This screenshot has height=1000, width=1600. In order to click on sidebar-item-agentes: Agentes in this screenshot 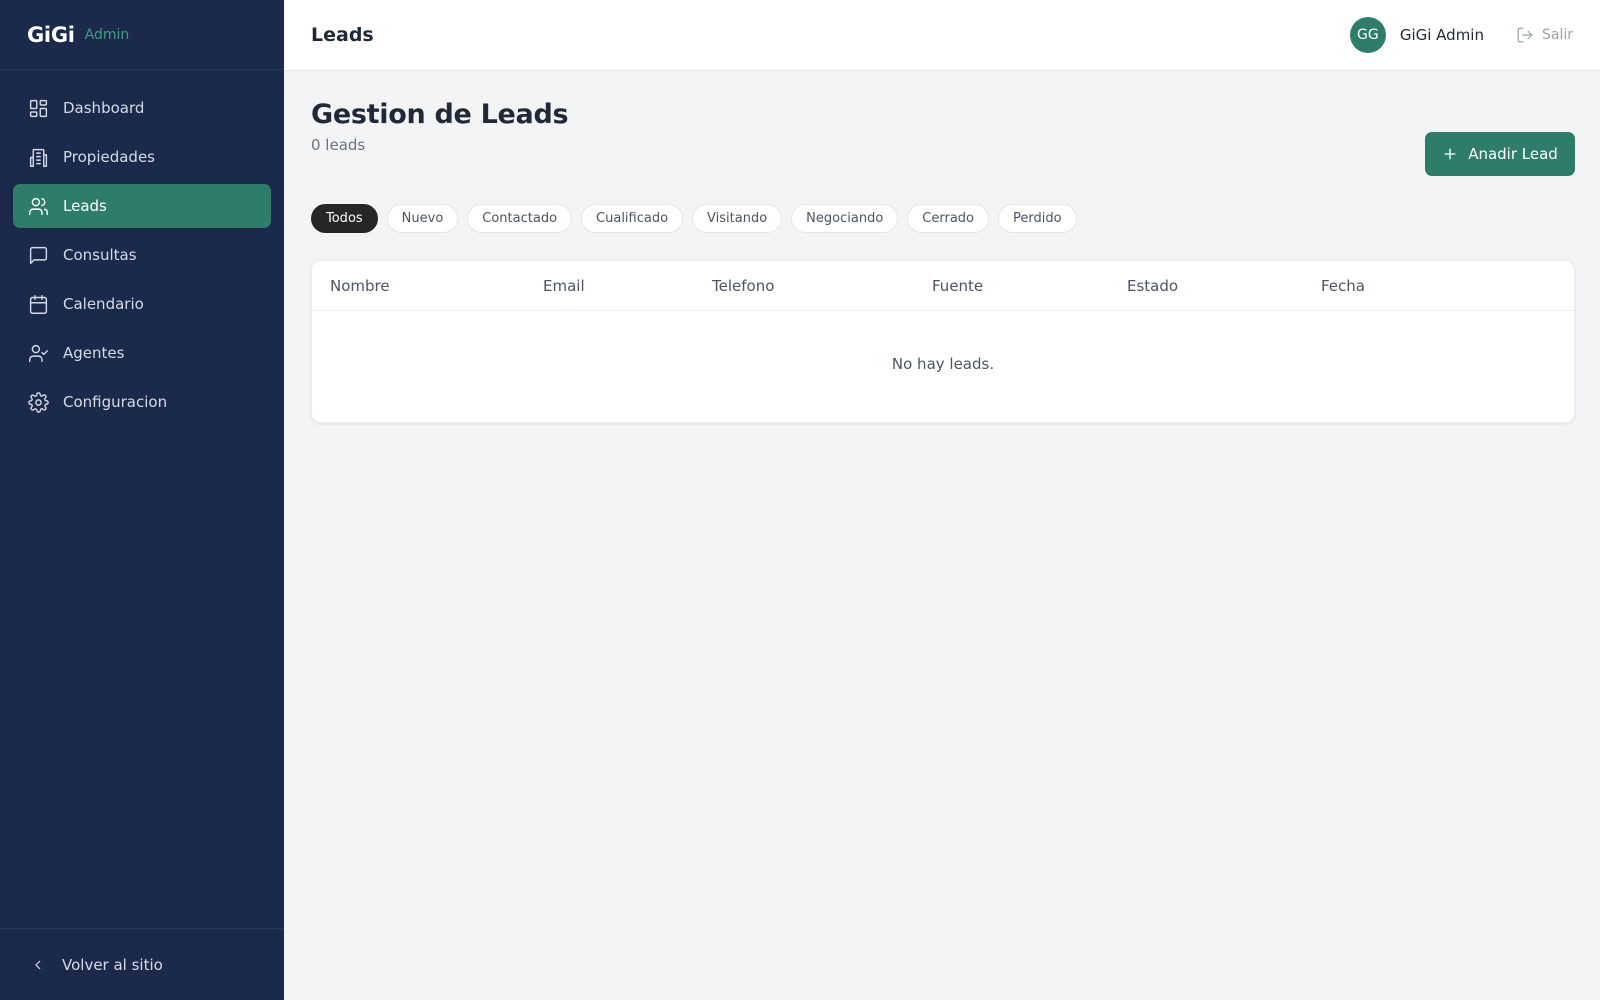, I will do `click(142, 353)`.